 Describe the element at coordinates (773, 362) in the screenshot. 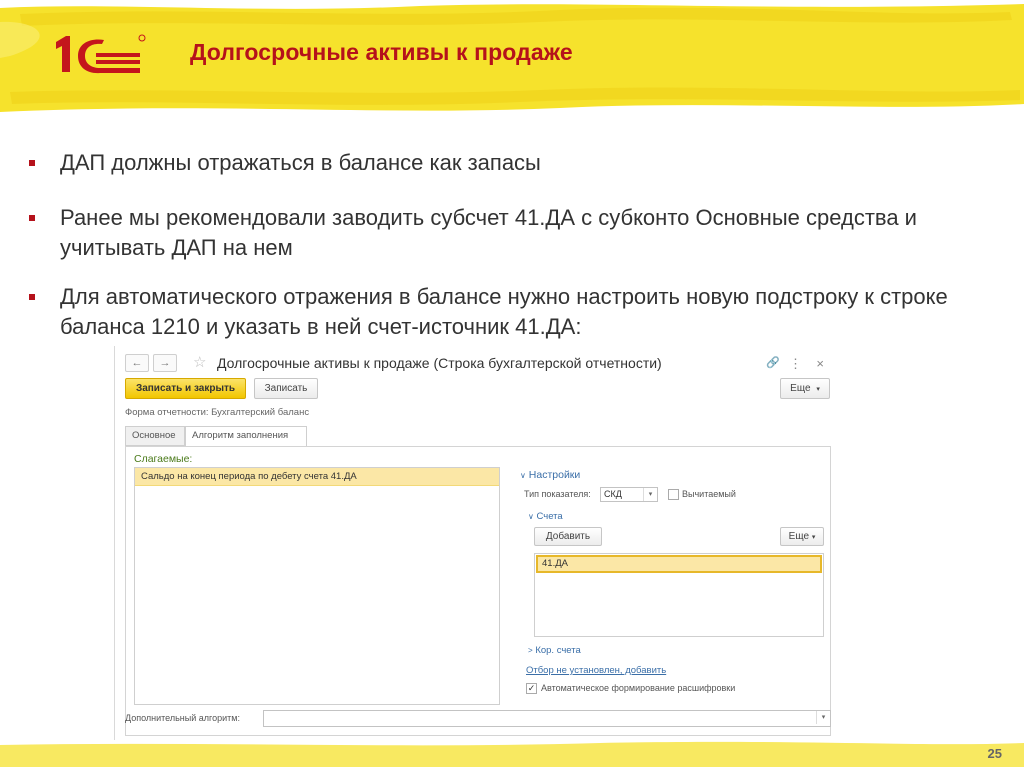

I see `link-icon: 🔗` at that location.